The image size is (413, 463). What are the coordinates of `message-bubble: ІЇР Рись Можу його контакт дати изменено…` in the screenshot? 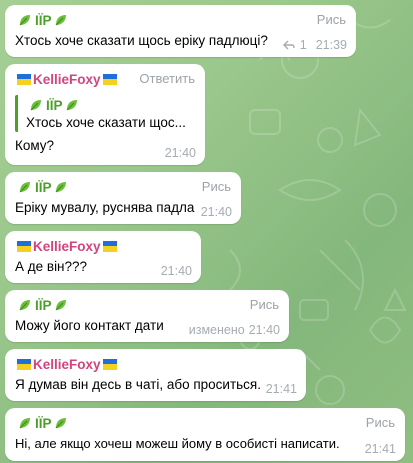 It's located at (147, 316).